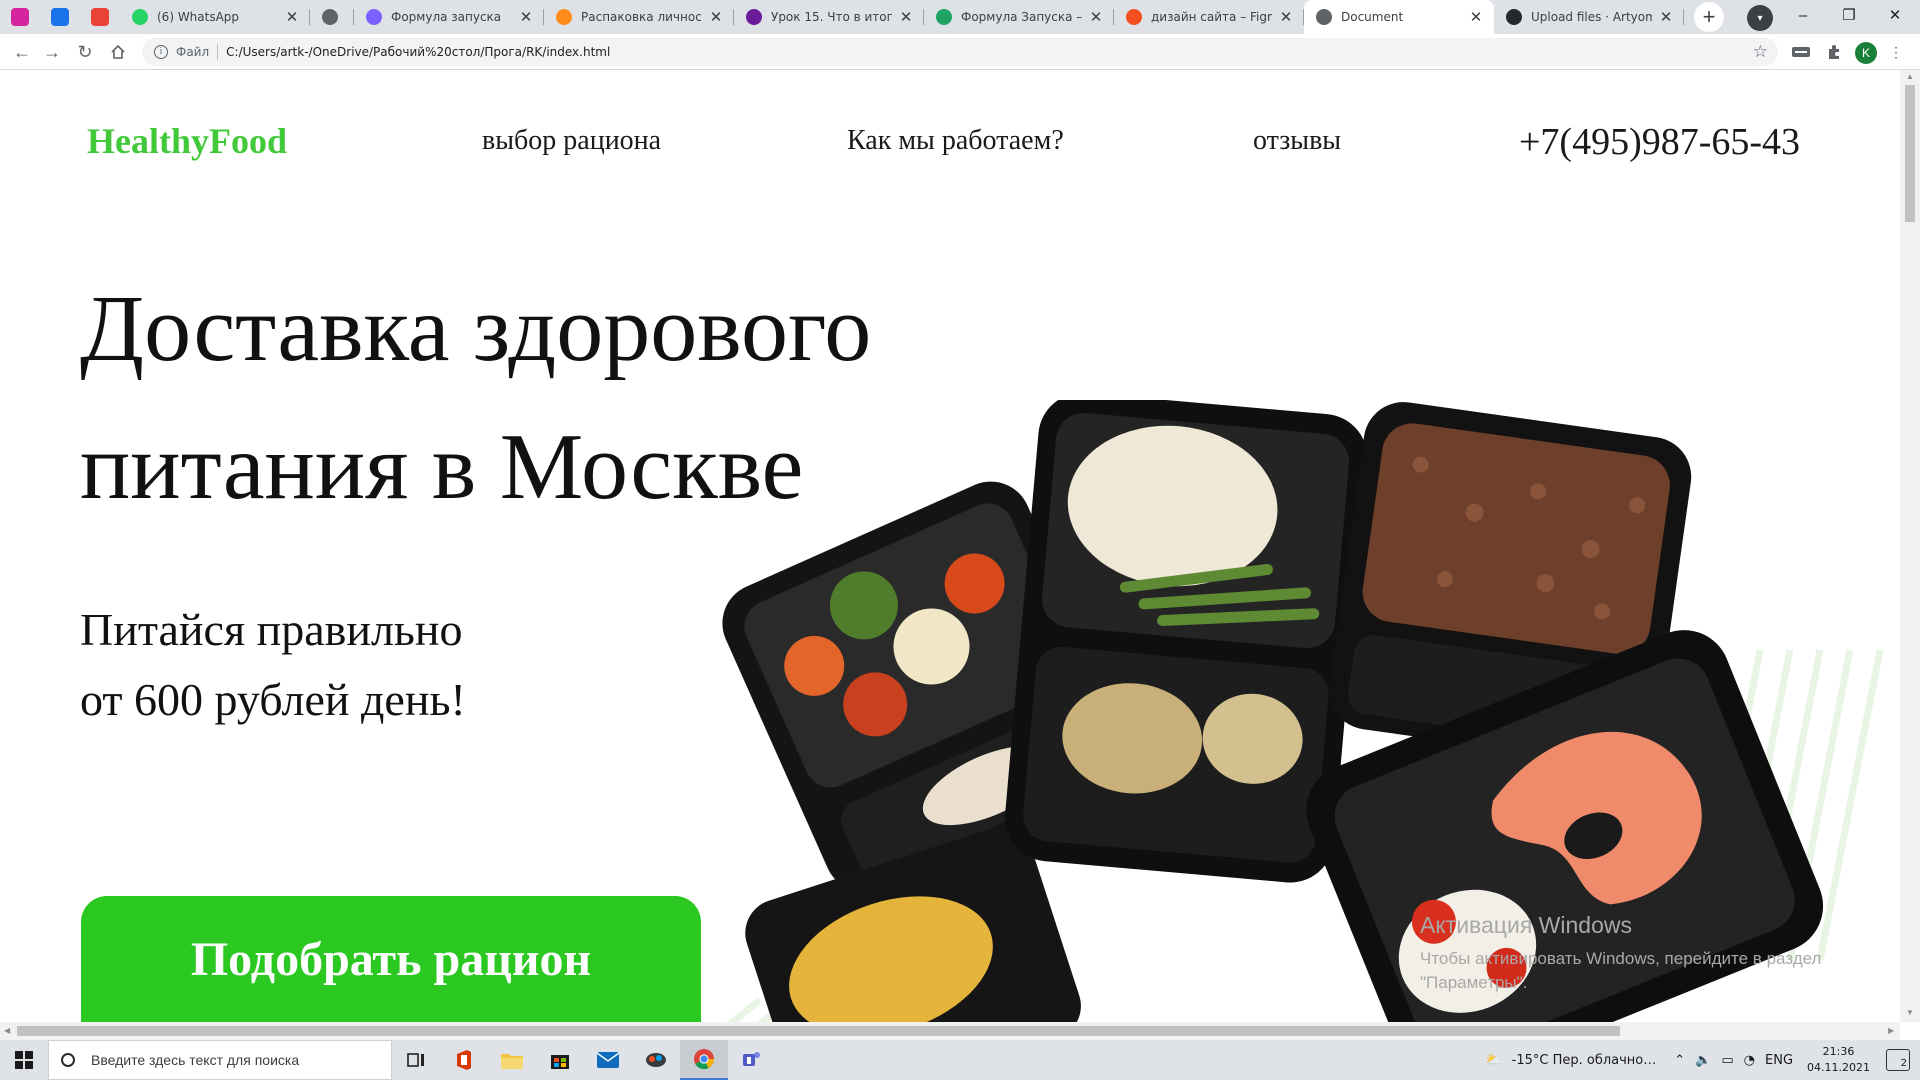  I want to click on taskbar-app-chrome, so click(704, 1060).